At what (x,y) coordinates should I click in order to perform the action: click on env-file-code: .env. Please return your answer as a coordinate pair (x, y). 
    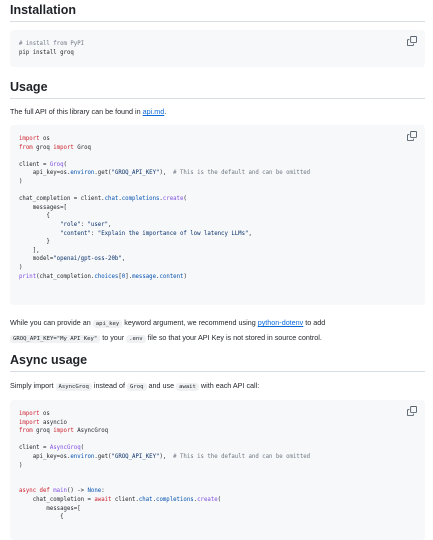
    Looking at the image, I should click on (136, 339).